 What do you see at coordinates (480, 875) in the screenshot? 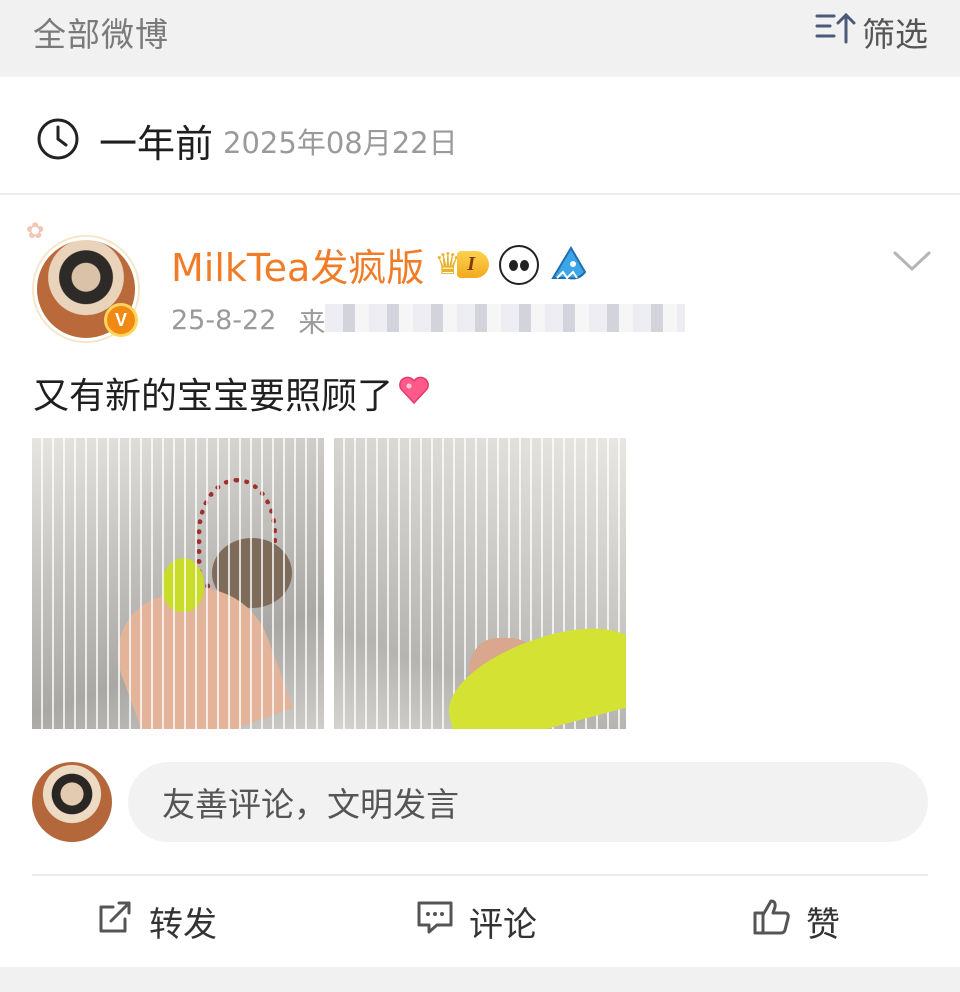
I see `divider` at bounding box center [480, 875].